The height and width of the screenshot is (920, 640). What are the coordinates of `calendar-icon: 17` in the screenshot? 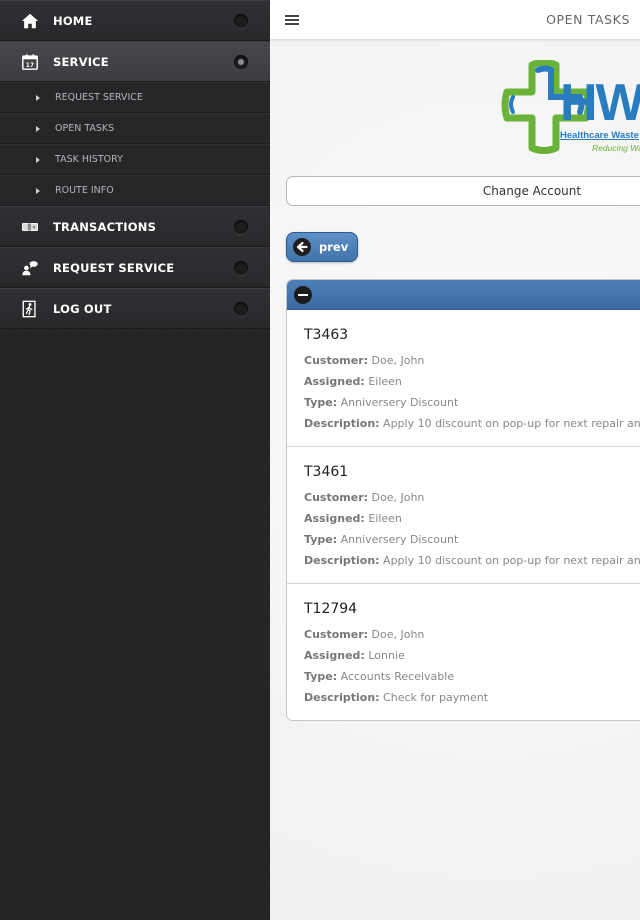 It's located at (30, 62).